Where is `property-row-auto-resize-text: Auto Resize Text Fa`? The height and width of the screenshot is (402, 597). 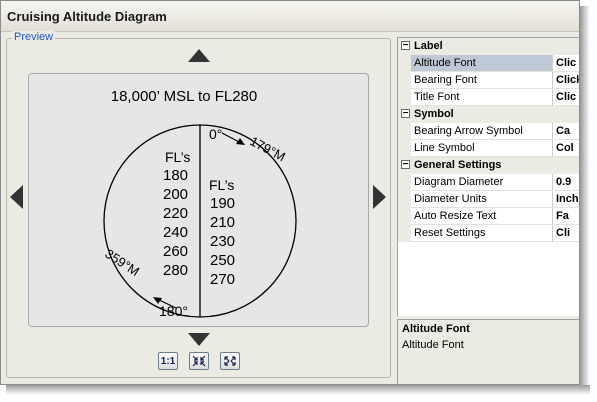 property-row-auto-resize-text: Auto Resize Text Fa is located at coordinates (488, 216).